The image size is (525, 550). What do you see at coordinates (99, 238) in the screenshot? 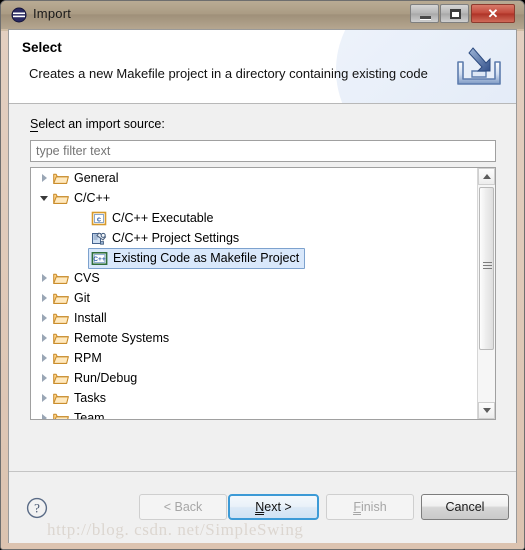
I see `project-settings-icon` at bounding box center [99, 238].